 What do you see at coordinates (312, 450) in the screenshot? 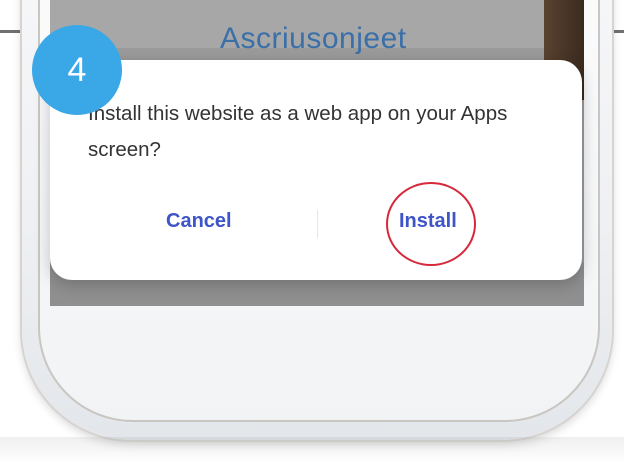
I see `bottom-shadow` at bounding box center [312, 450].